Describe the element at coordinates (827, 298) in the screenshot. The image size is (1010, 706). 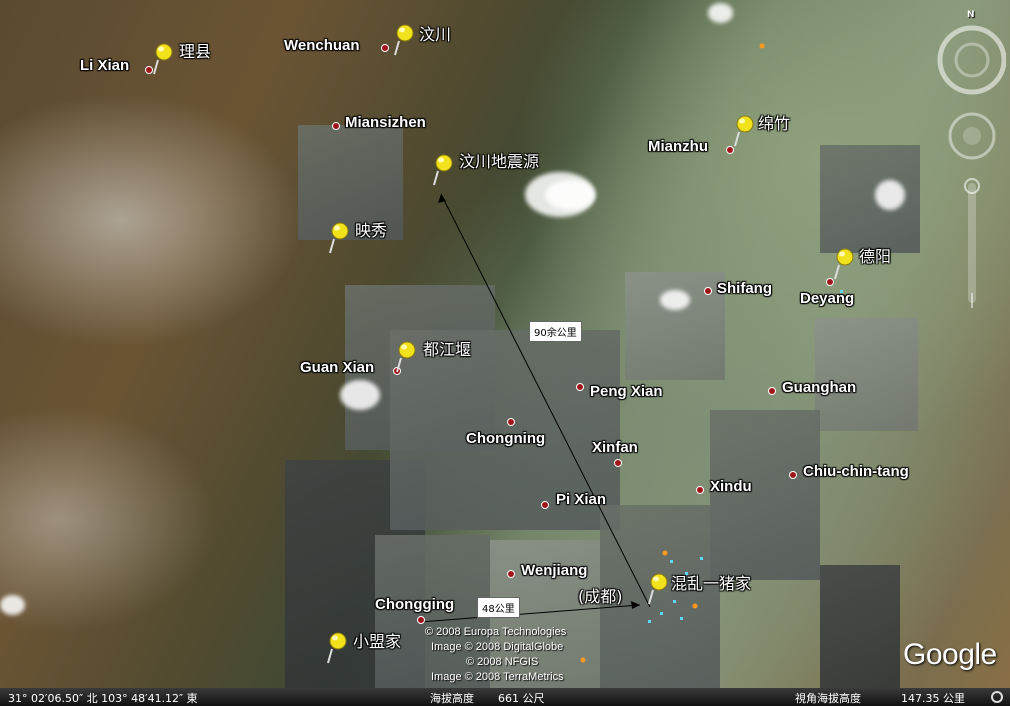
I see `city-label-deyang: Deyang` at that location.